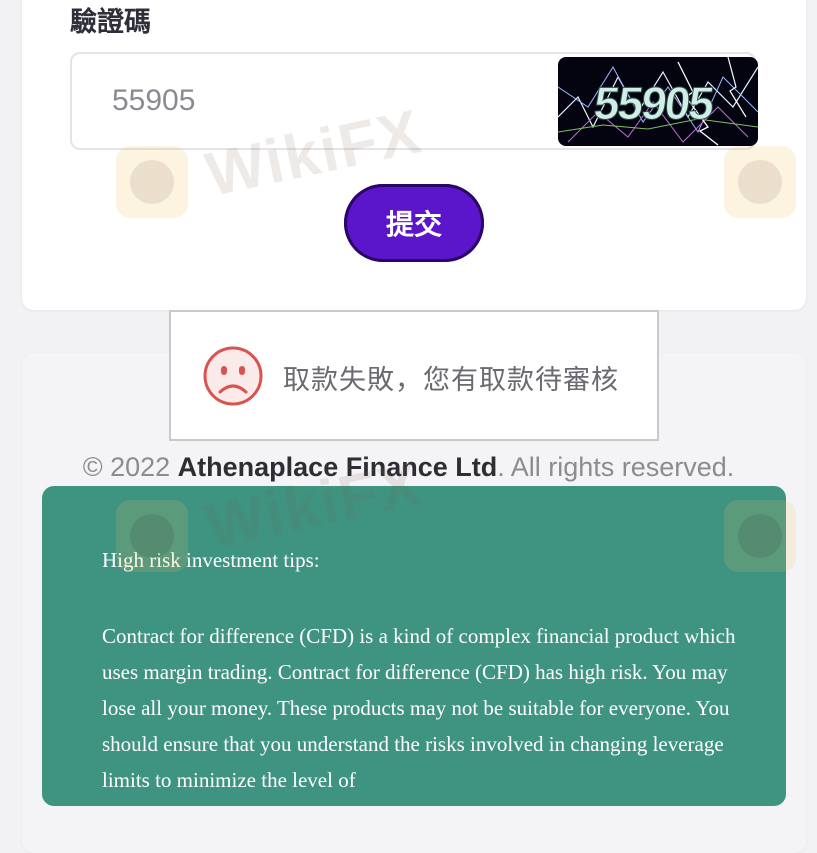  I want to click on toast-message: 取款失敗，您有取款待審核, so click(451, 380).